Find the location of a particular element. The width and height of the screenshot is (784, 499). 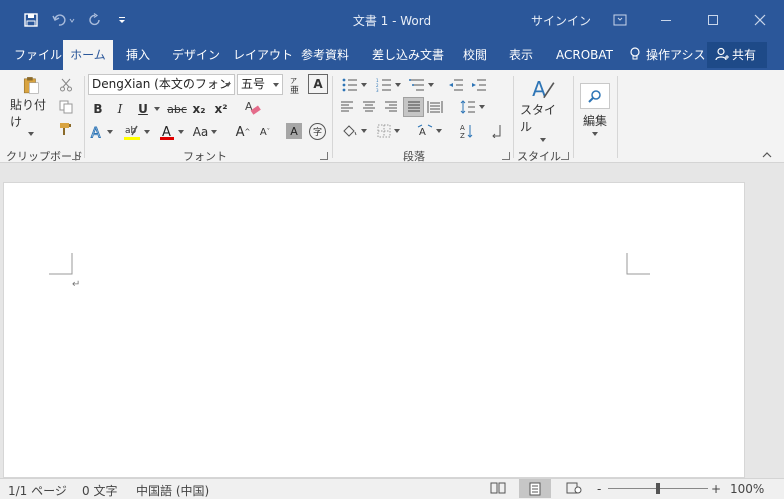

tab-design: デザイン is located at coordinates (196, 55).